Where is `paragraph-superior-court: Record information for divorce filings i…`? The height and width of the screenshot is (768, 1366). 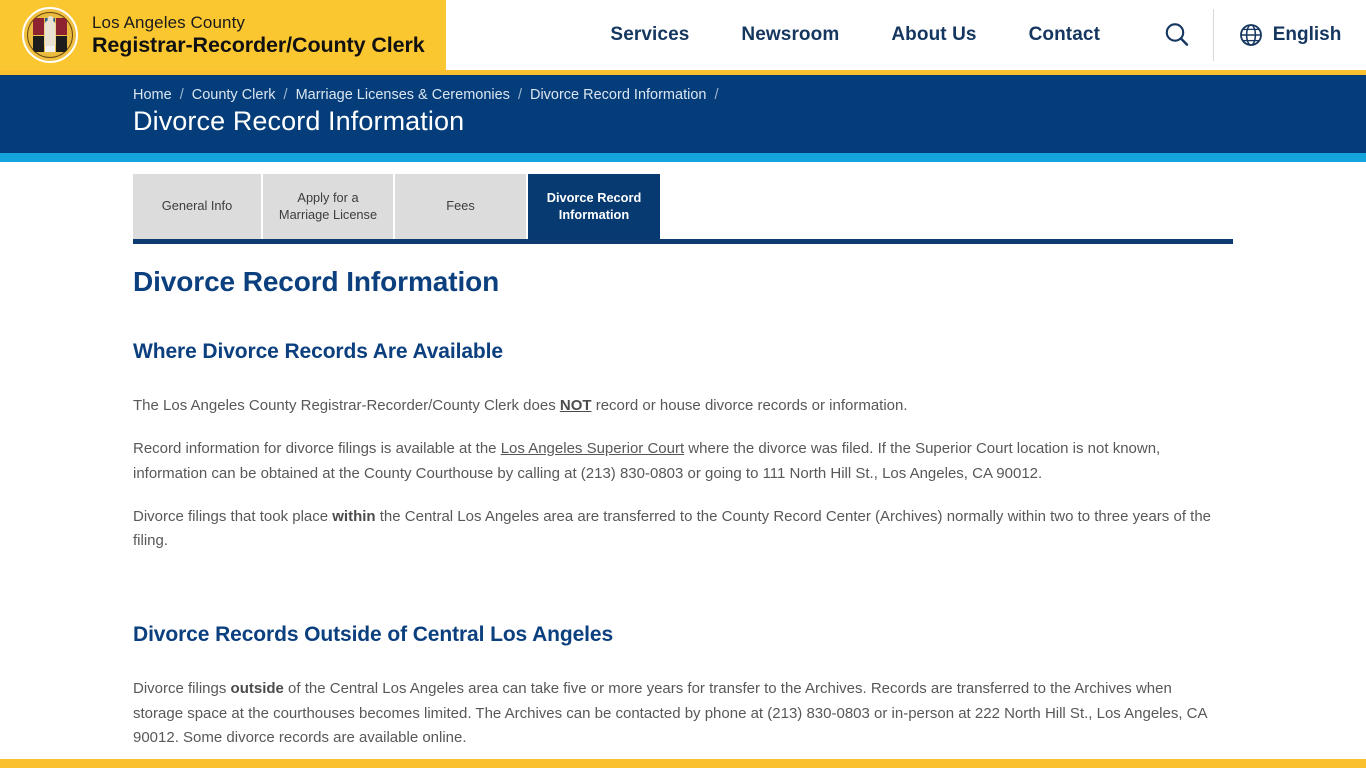 paragraph-superior-court: Record information for divorce filings i… is located at coordinates (647, 461).